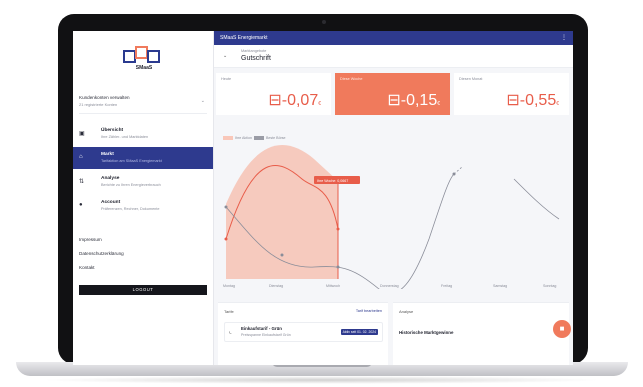 This screenshot has height=387, width=643. Describe the element at coordinates (276, 286) in the screenshot. I see `x-tick: Dienstag` at that location.